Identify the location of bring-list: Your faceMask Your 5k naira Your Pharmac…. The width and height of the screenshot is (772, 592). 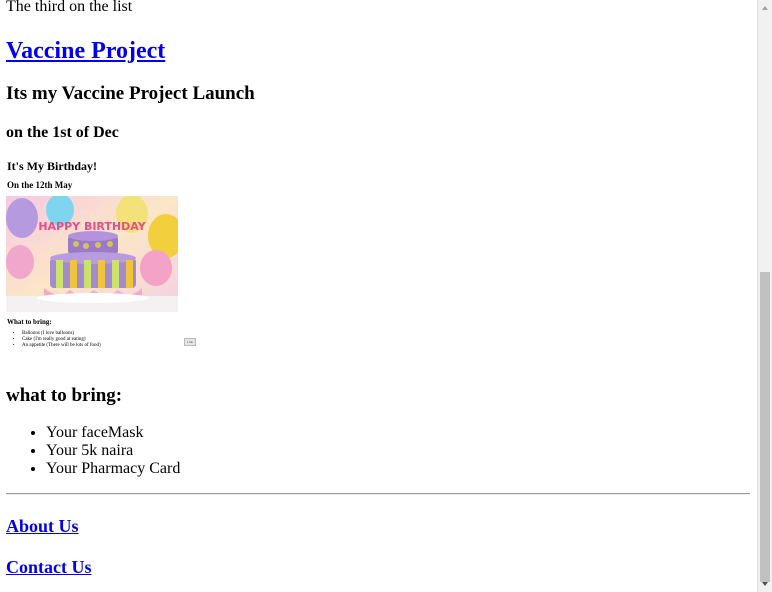
(378, 451).